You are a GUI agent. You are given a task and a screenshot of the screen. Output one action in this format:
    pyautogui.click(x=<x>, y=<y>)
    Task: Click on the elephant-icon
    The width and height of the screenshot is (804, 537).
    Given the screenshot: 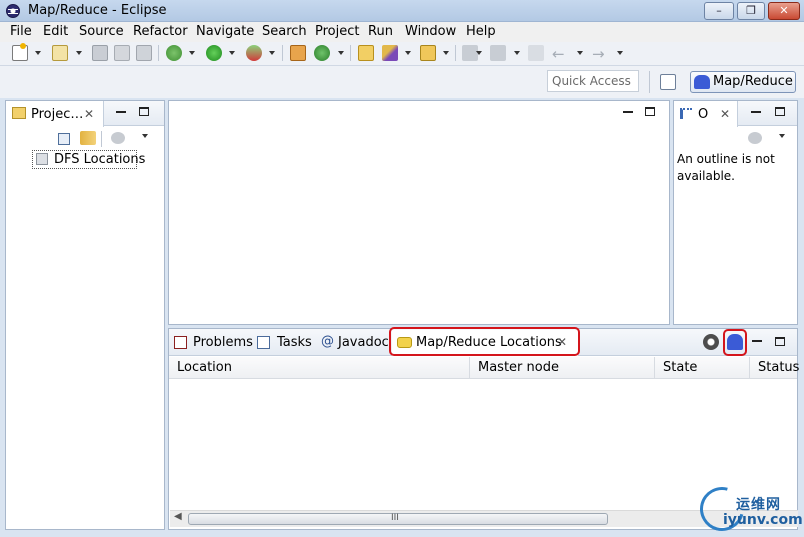 What is the action you would take?
    pyautogui.click(x=702, y=82)
    